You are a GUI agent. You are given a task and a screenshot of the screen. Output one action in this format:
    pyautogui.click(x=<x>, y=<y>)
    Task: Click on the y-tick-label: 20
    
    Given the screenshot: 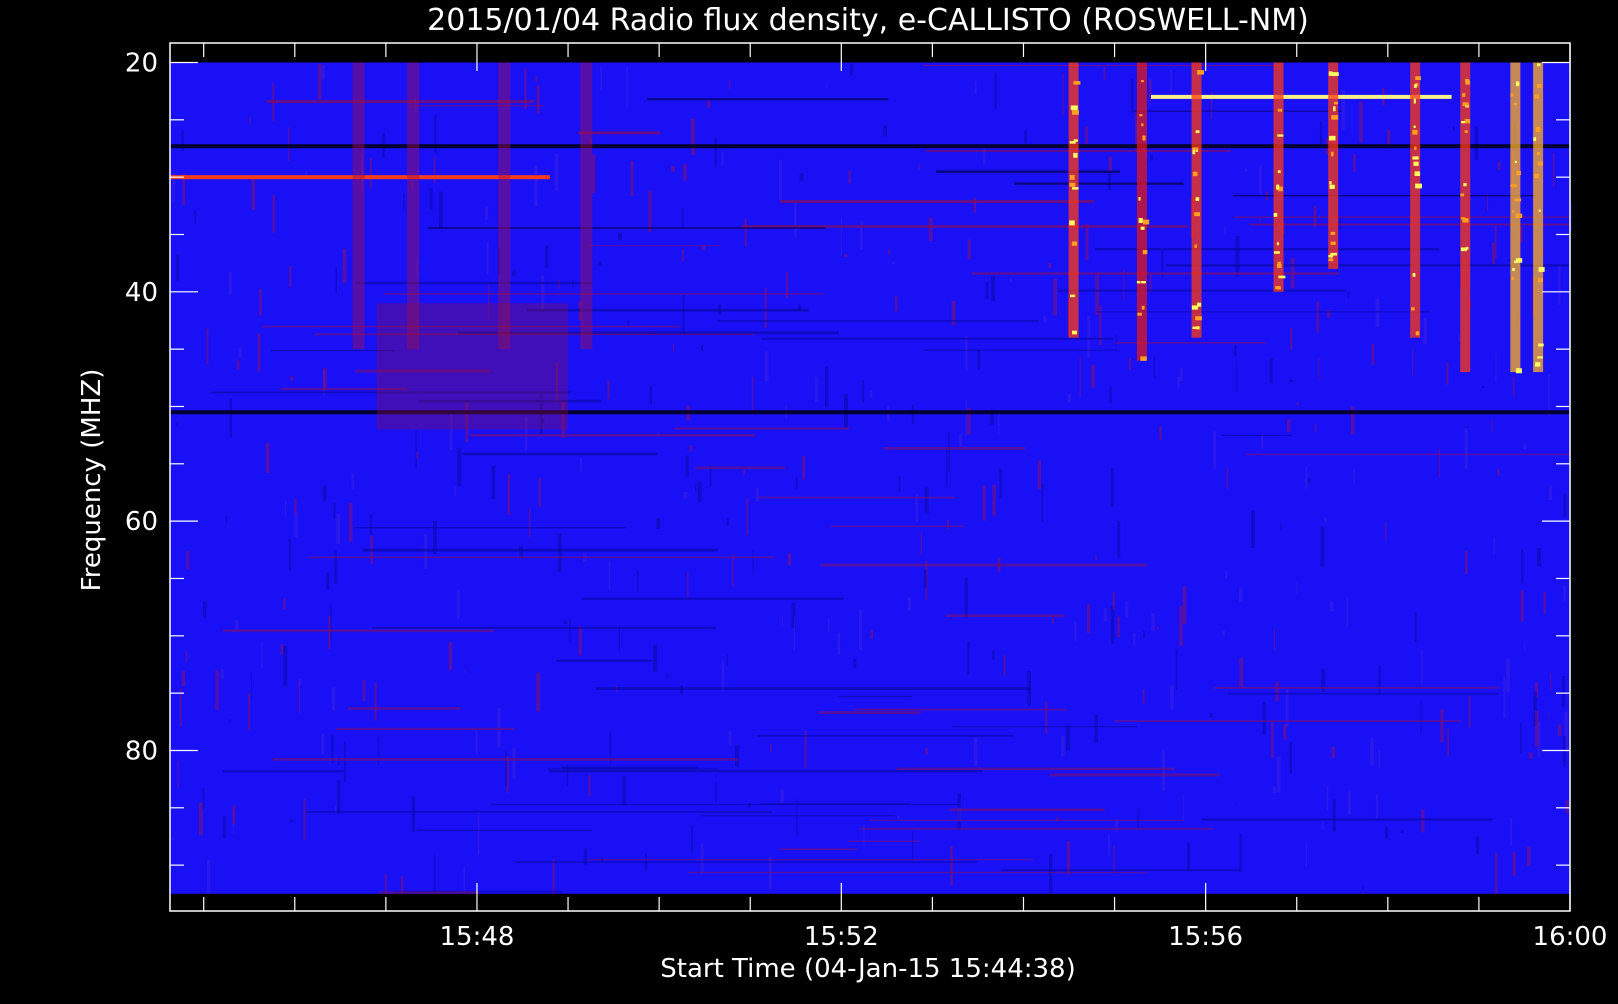 What is the action you would take?
    pyautogui.click(x=141, y=63)
    